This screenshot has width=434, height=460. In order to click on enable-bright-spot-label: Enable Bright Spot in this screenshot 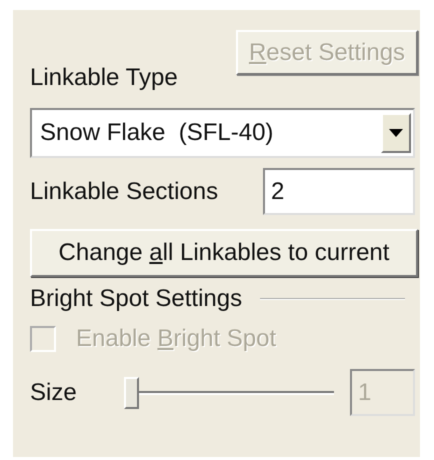, I will do `click(176, 339)`.